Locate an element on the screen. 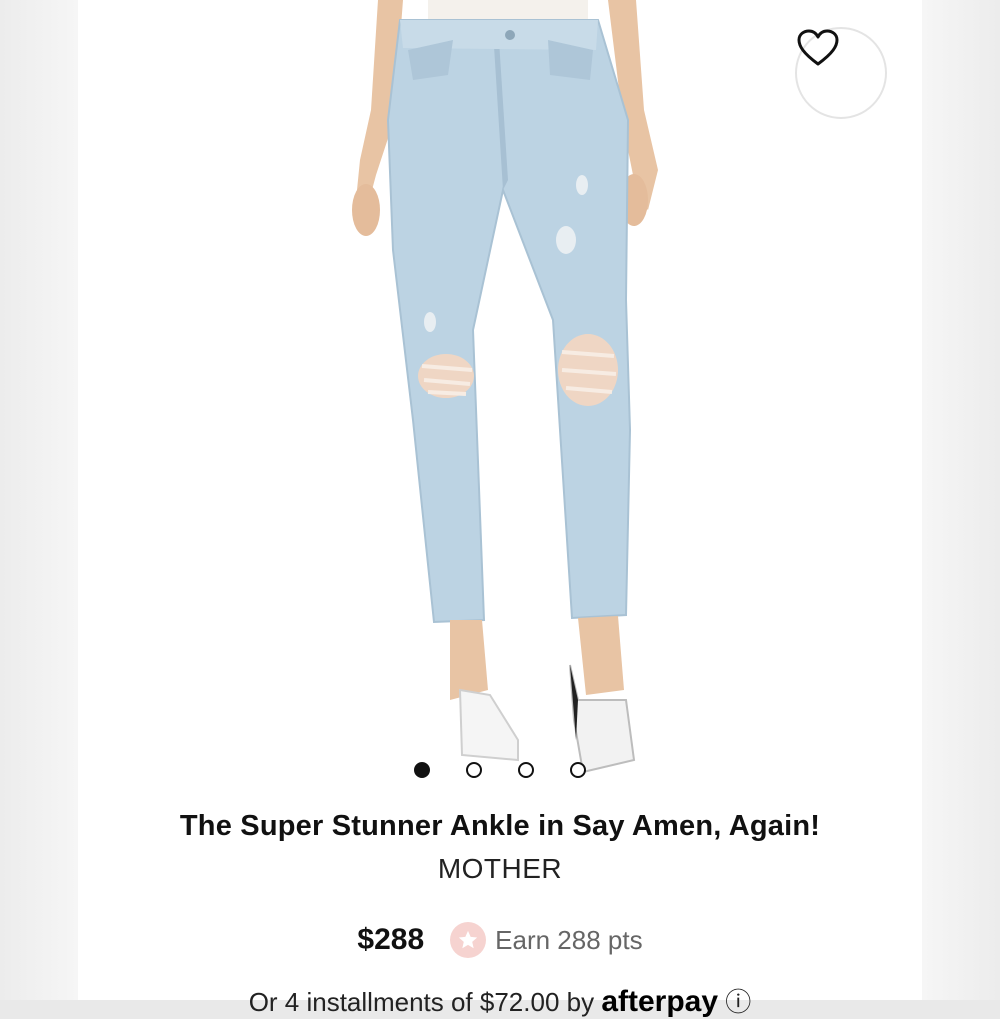 The width and height of the screenshot is (1000, 1019). points-label: Earn 288 pts is located at coordinates (569, 939).